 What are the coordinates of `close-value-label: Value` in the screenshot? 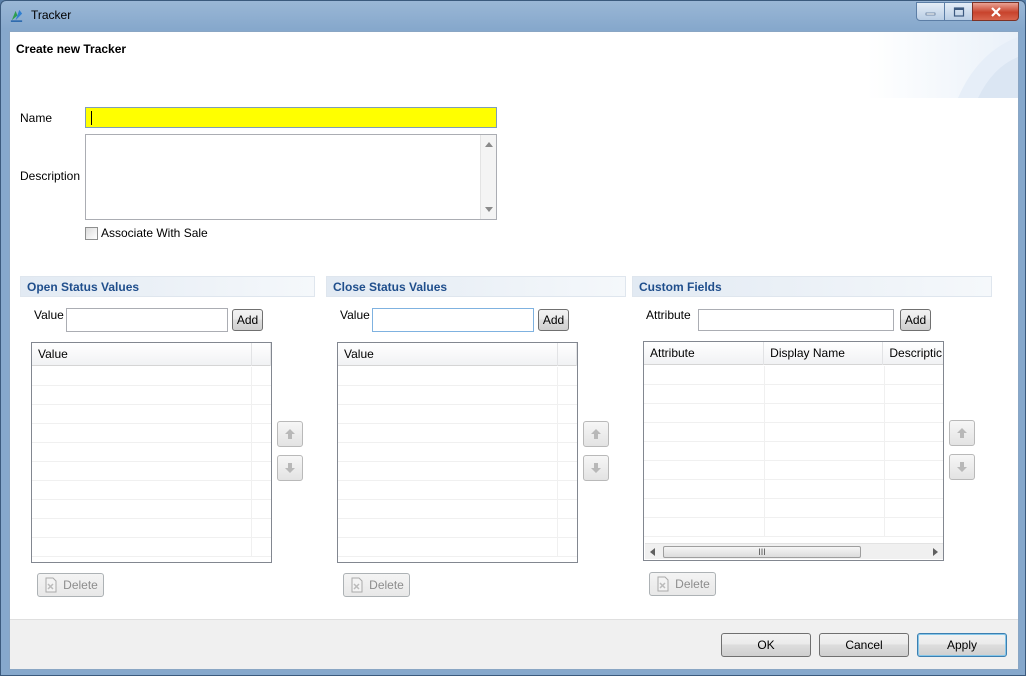 It's located at (355, 315).